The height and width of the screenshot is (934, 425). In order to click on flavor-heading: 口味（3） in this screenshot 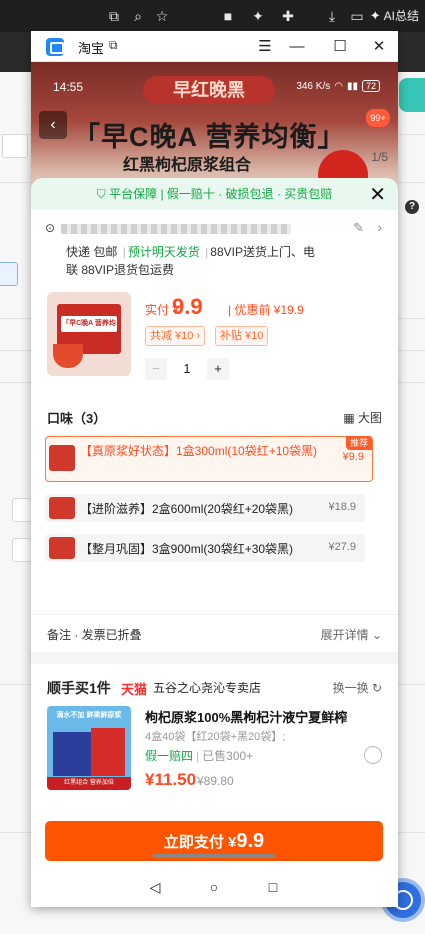, I will do `click(77, 418)`.